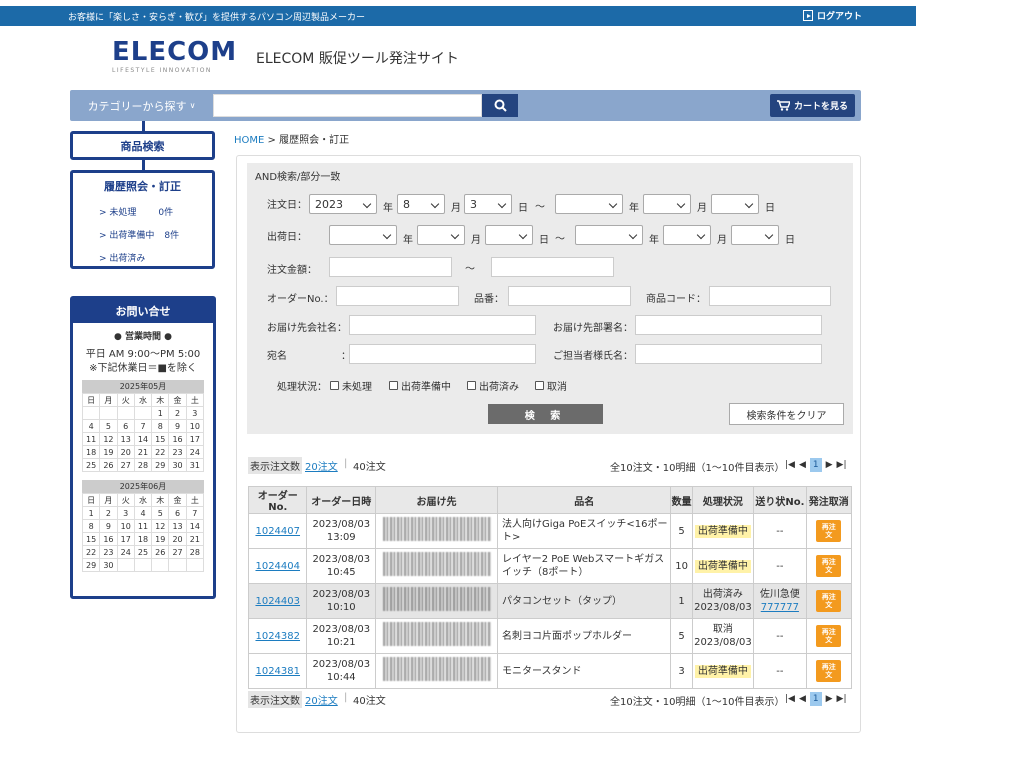  What do you see at coordinates (442, 325) in the screenshot?
I see `dest-company-input` at bounding box center [442, 325].